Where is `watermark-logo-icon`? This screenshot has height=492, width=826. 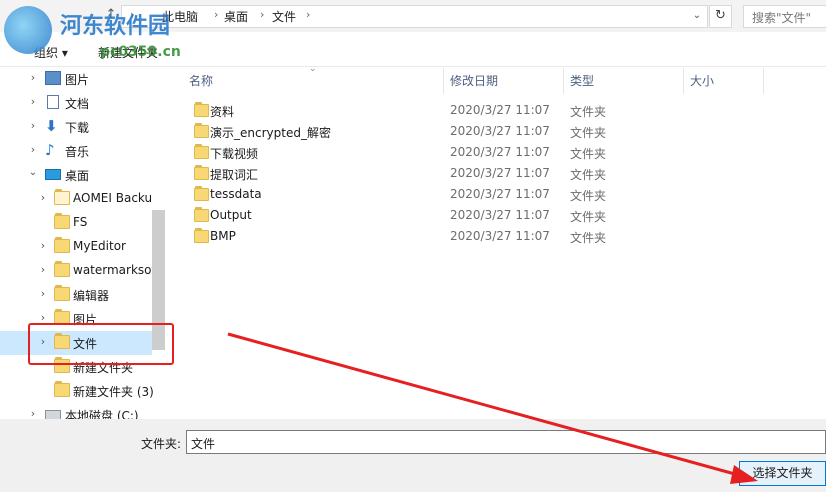
watermark-logo-icon is located at coordinates (28, 30).